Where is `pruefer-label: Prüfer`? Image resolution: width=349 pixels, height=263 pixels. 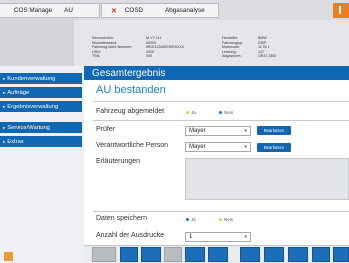 pruefer-label: Prüfer is located at coordinates (106, 129).